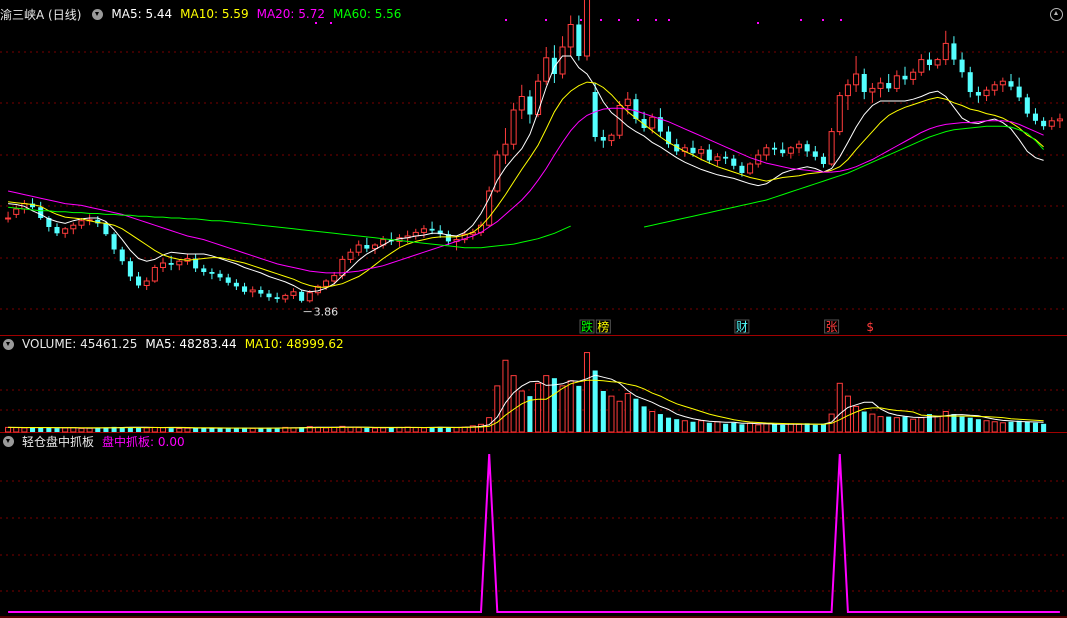 This screenshot has height=618, width=1067. Describe the element at coordinates (41, 14) in the screenshot. I see `stock-title: 渝三峡A (日线)` at that location.